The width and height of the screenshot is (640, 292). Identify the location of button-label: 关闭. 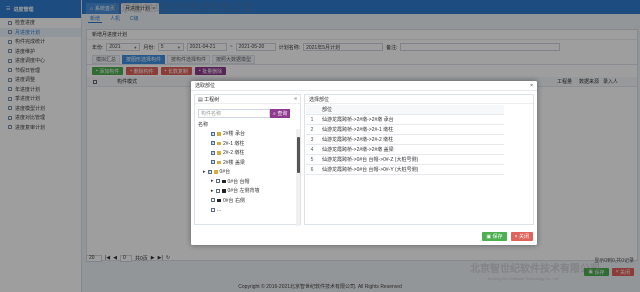
(523, 237).